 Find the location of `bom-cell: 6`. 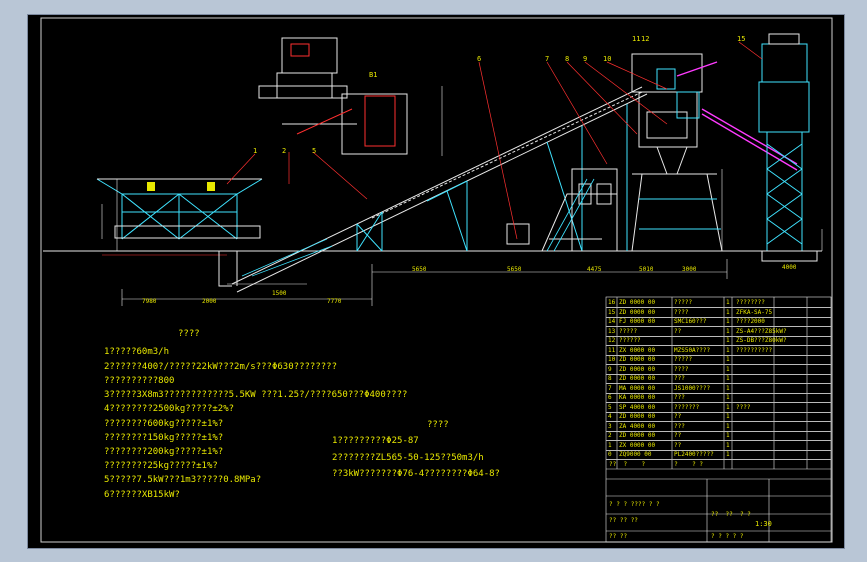

bom-cell: 6 is located at coordinates (610, 397).